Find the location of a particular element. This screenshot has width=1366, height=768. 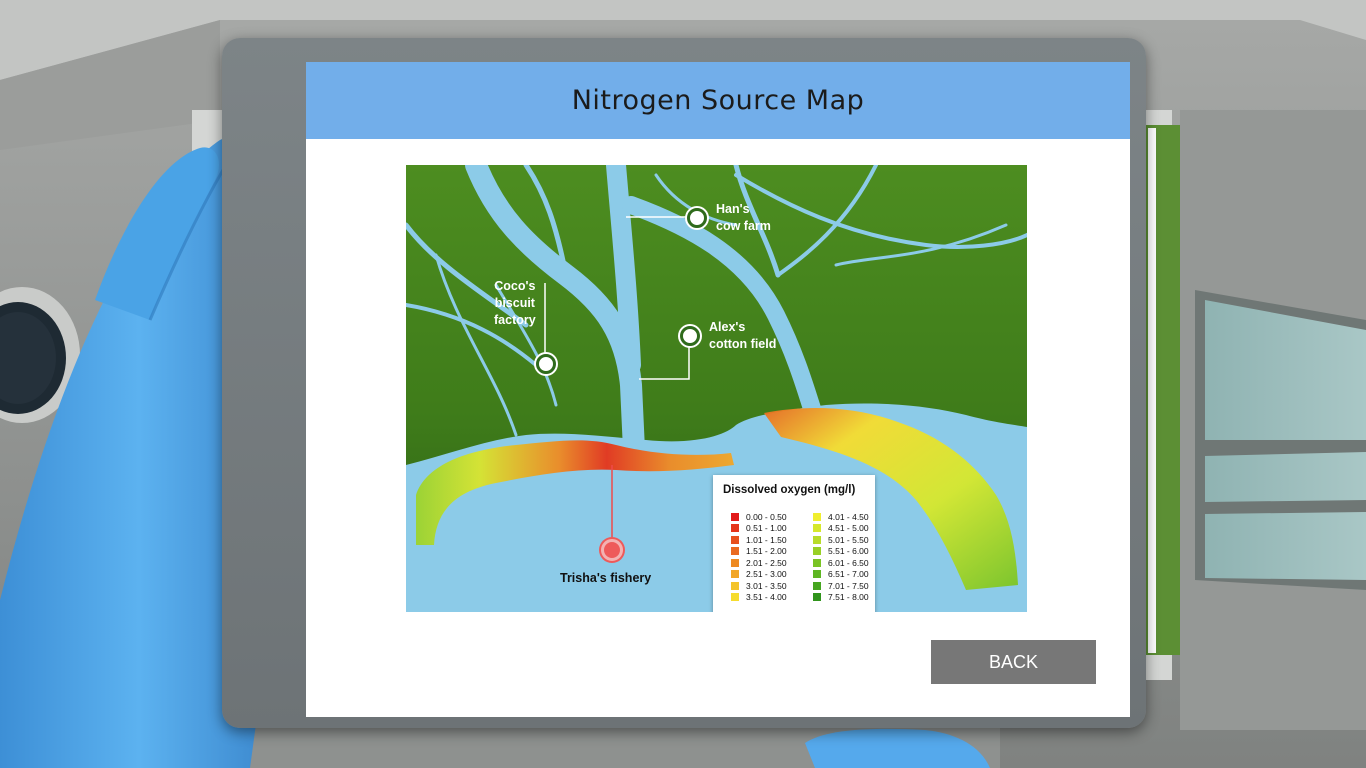

legend-title: Dissolved oxygen (mg/l) is located at coordinates (789, 490).